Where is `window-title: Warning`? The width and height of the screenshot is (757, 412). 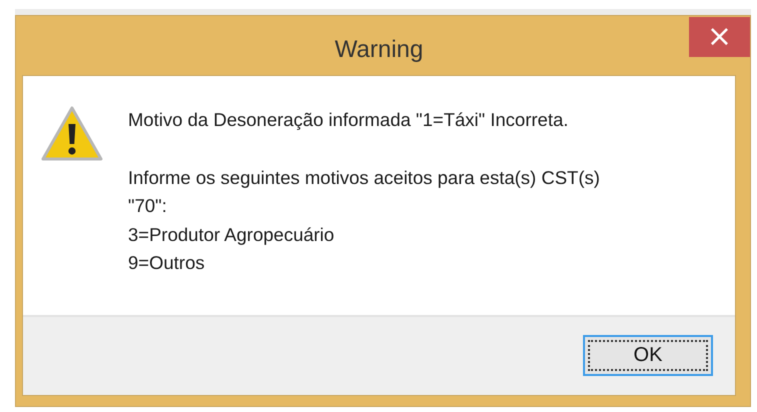
window-title: Warning is located at coordinates (379, 50).